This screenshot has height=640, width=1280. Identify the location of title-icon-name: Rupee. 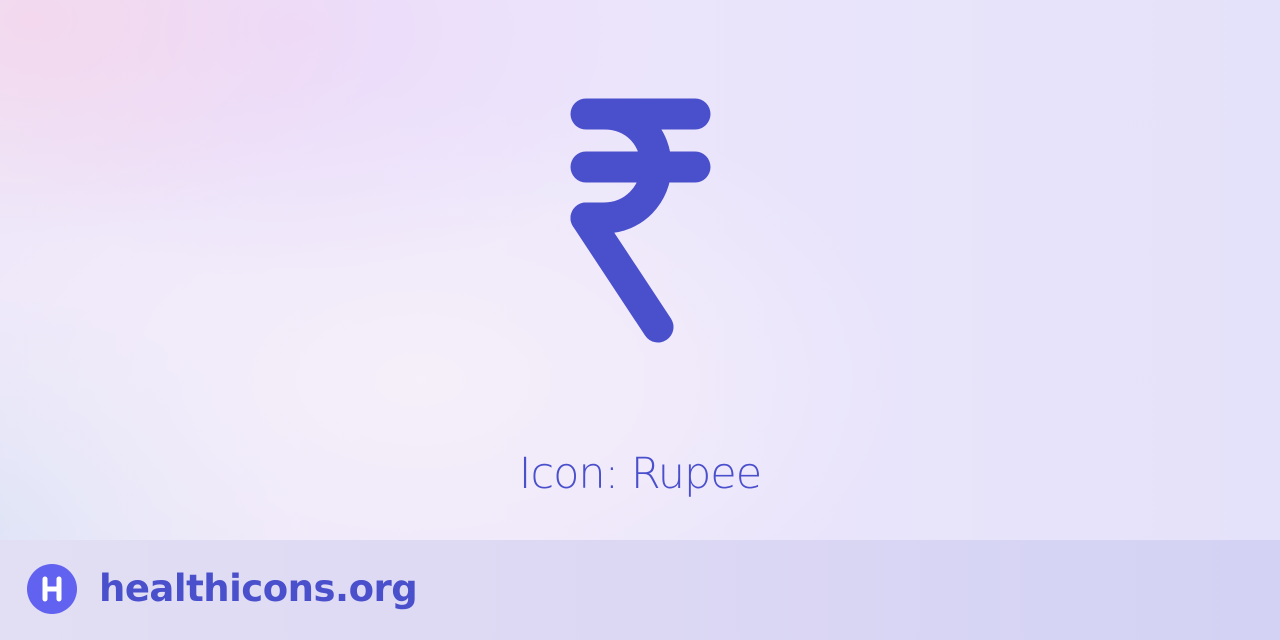
(696, 474).